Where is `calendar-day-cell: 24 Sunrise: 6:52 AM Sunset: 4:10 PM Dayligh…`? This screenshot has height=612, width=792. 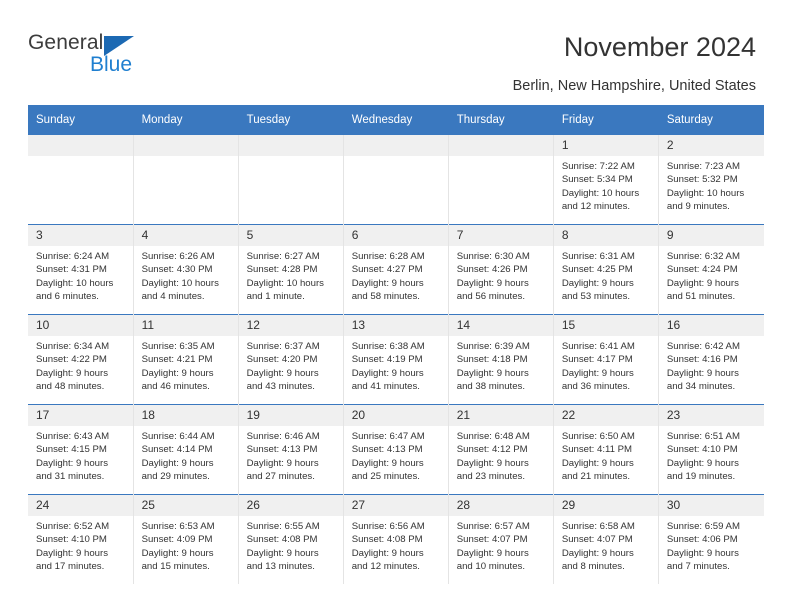 calendar-day-cell: 24 Sunrise: 6:52 AM Sunset: 4:10 PM Dayligh… is located at coordinates (81, 539).